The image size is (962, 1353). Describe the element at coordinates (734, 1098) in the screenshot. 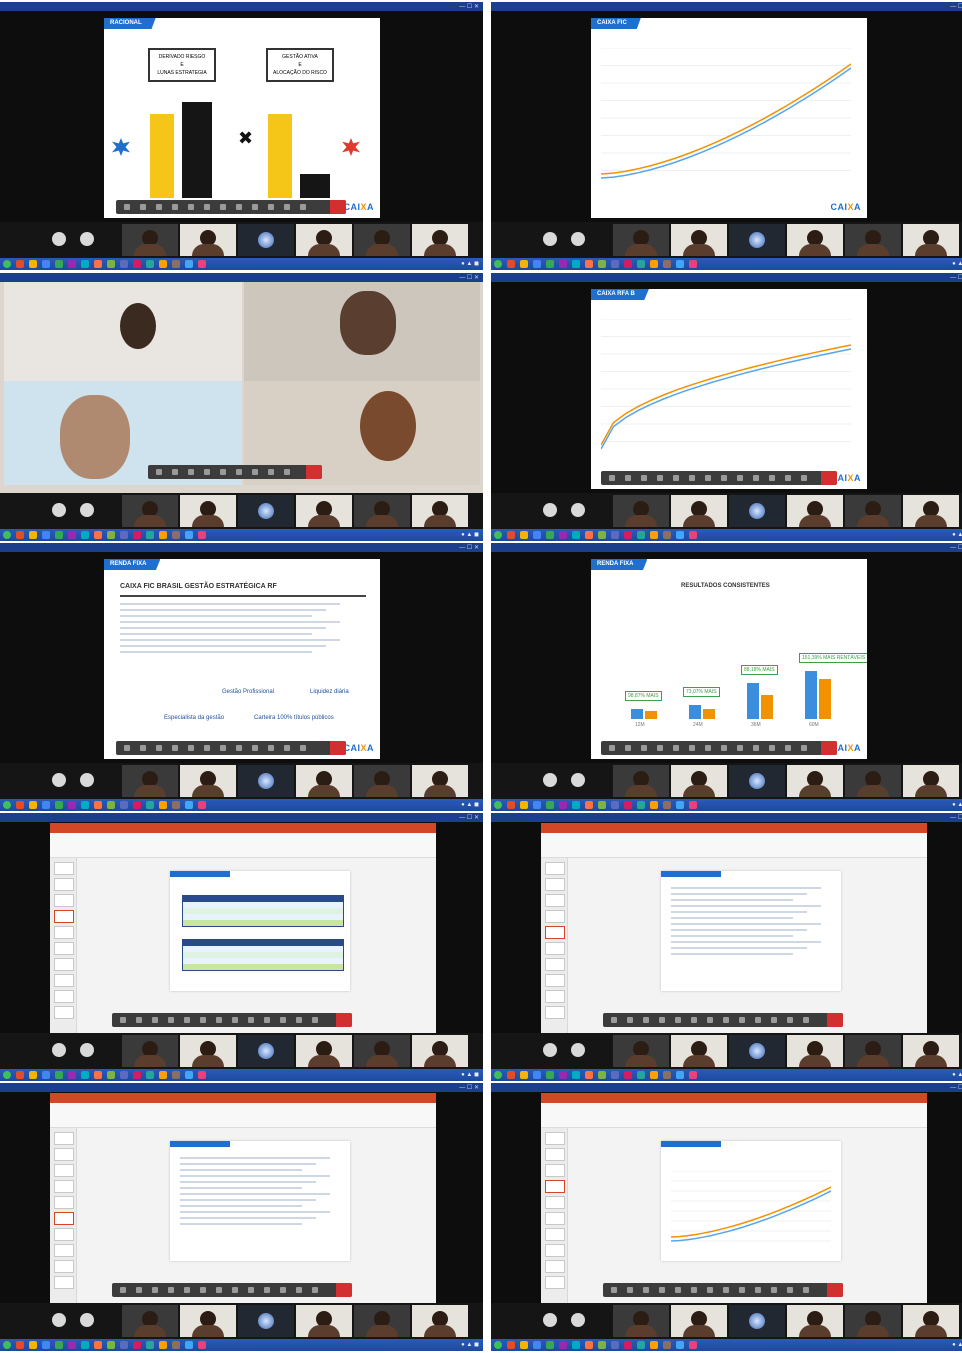

I see `ribbon-tabs` at that location.